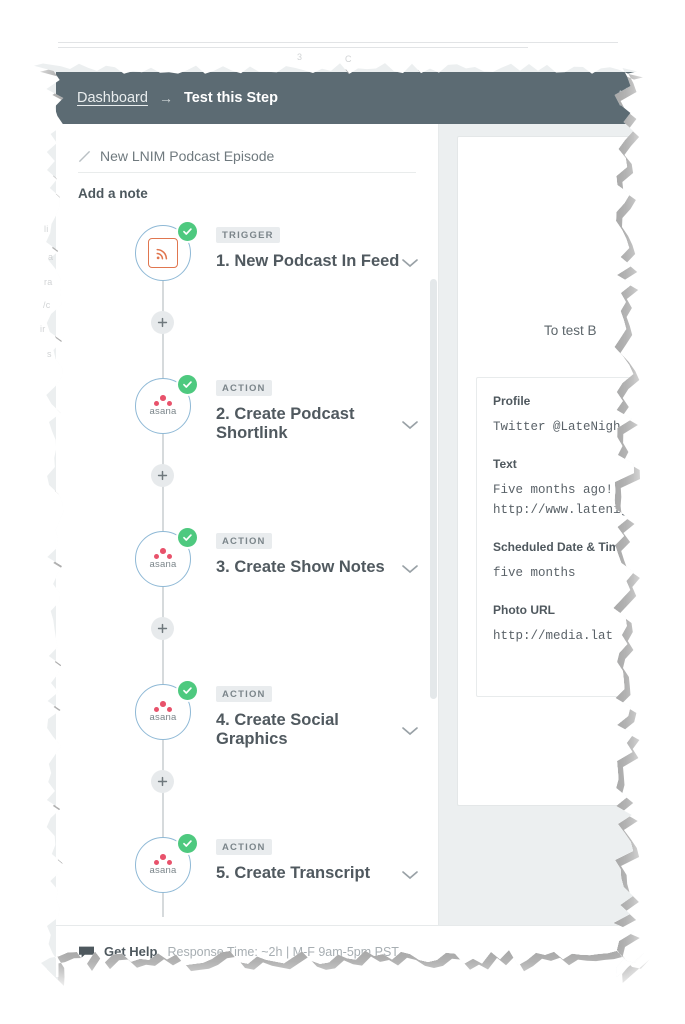 The height and width of the screenshot is (1024, 685). Describe the element at coordinates (47, 305) in the screenshot. I see `ghost-fragment: /c` at that location.